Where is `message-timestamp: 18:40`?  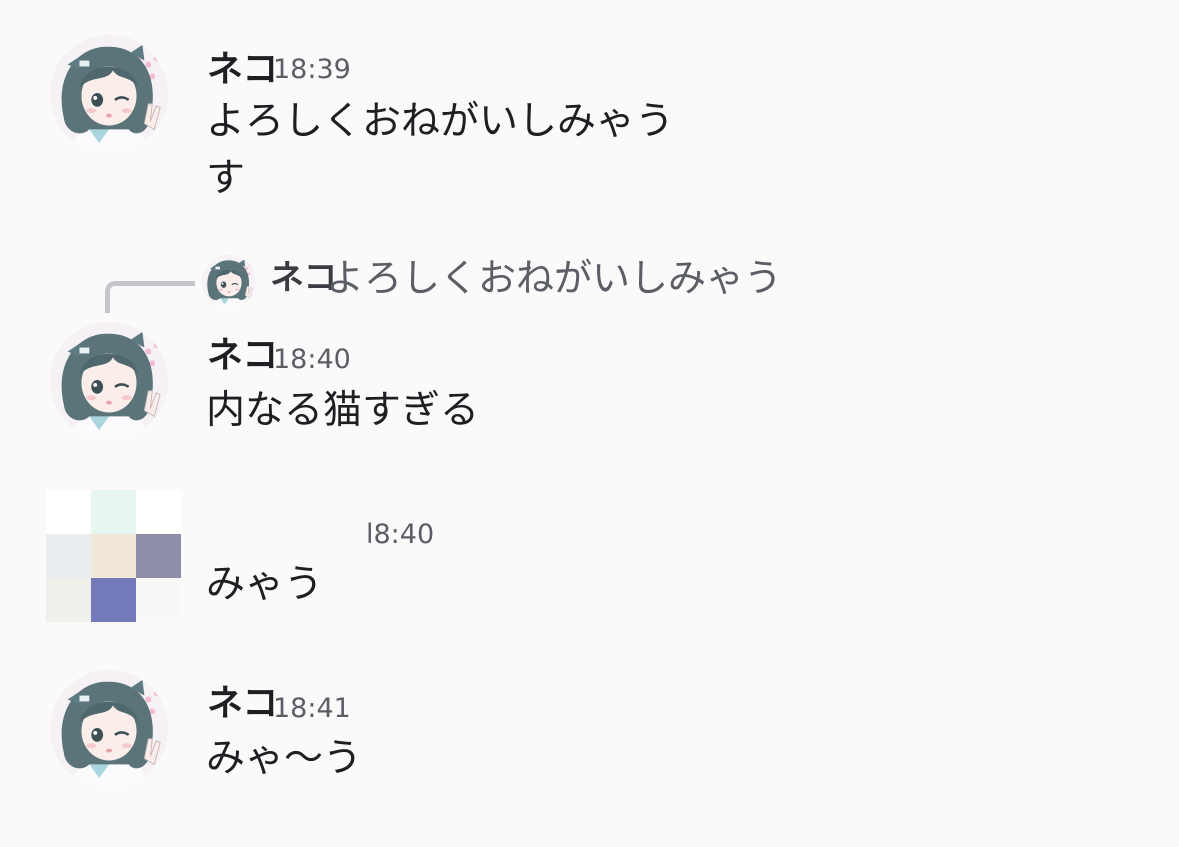 message-timestamp: 18:40 is located at coordinates (312, 359).